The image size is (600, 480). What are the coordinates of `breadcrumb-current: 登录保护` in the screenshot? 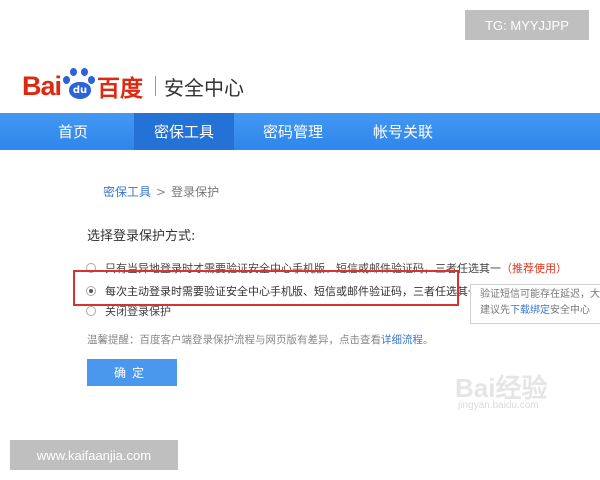 It's located at (195, 192).